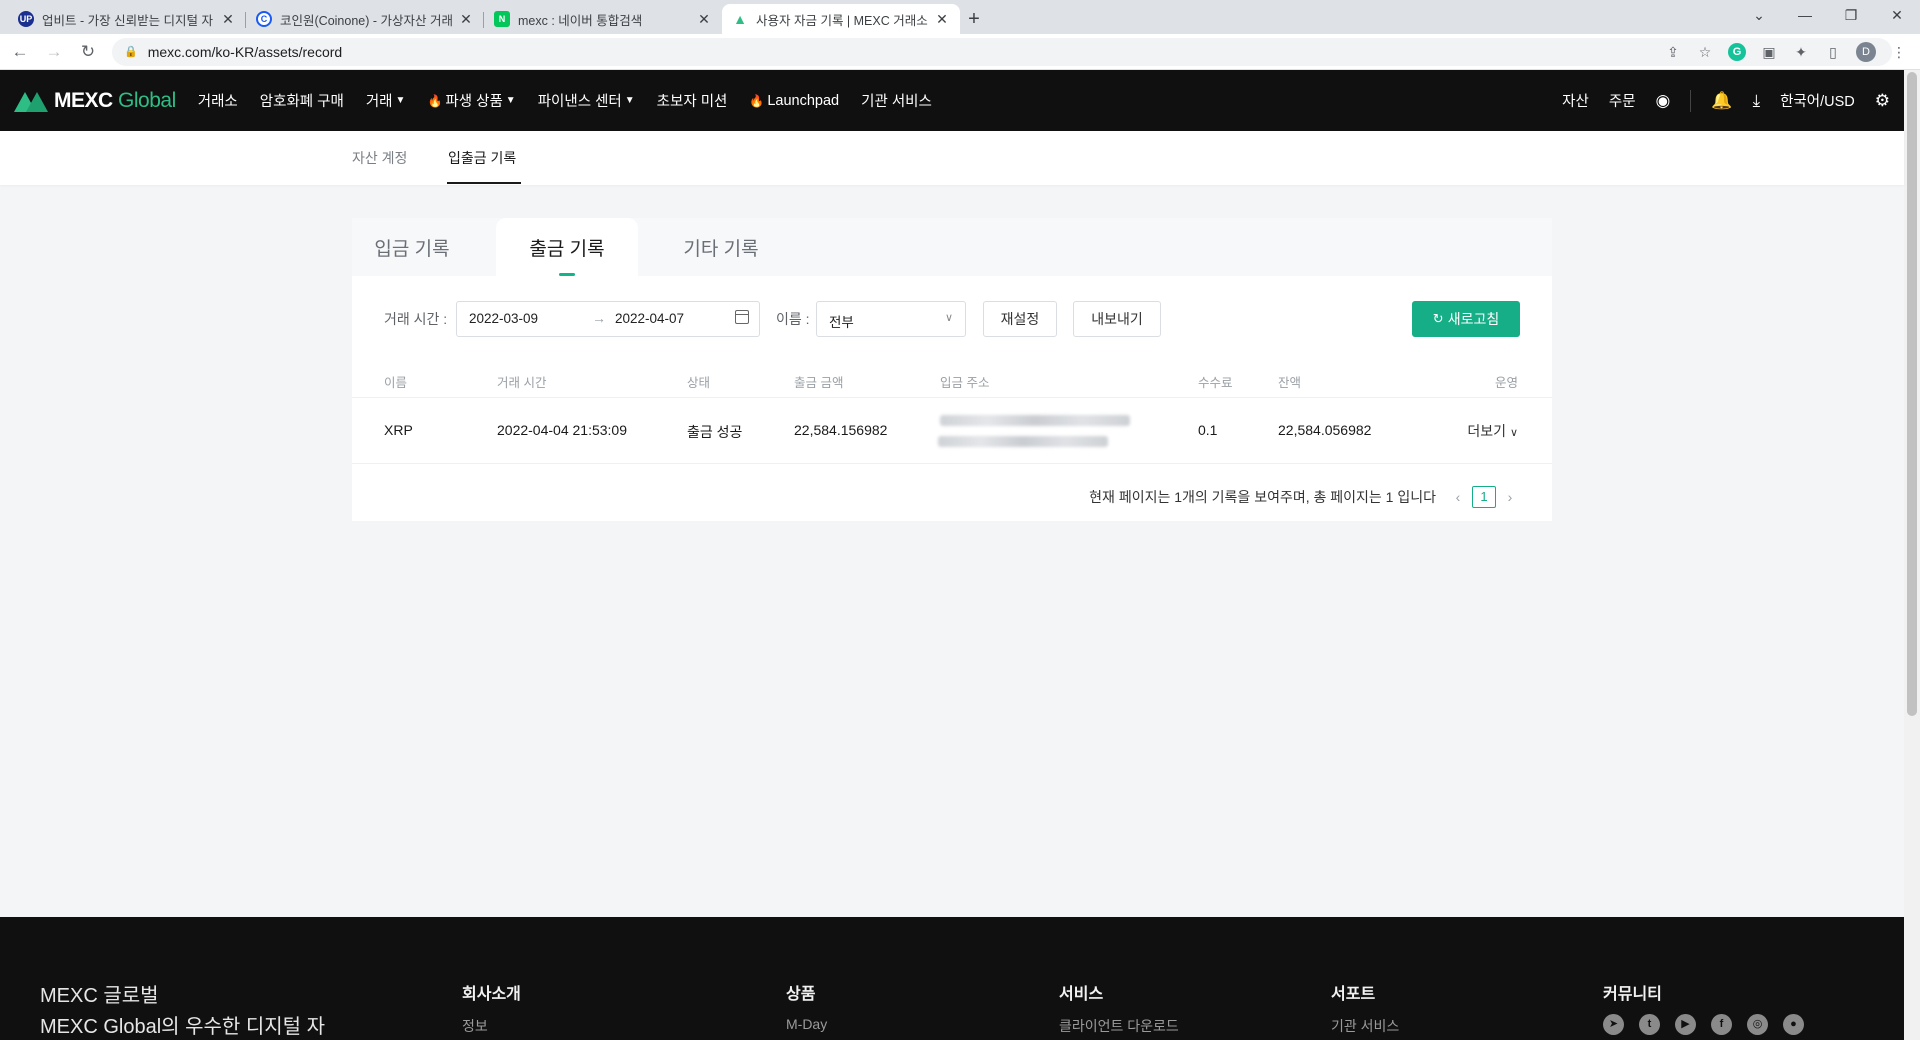 The image size is (1920, 1040). What do you see at coordinates (1002, 51) in the screenshot?
I see `url-input: 🔒 mexc.com/ko-KR/assets/record` at bounding box center [1002, 51].